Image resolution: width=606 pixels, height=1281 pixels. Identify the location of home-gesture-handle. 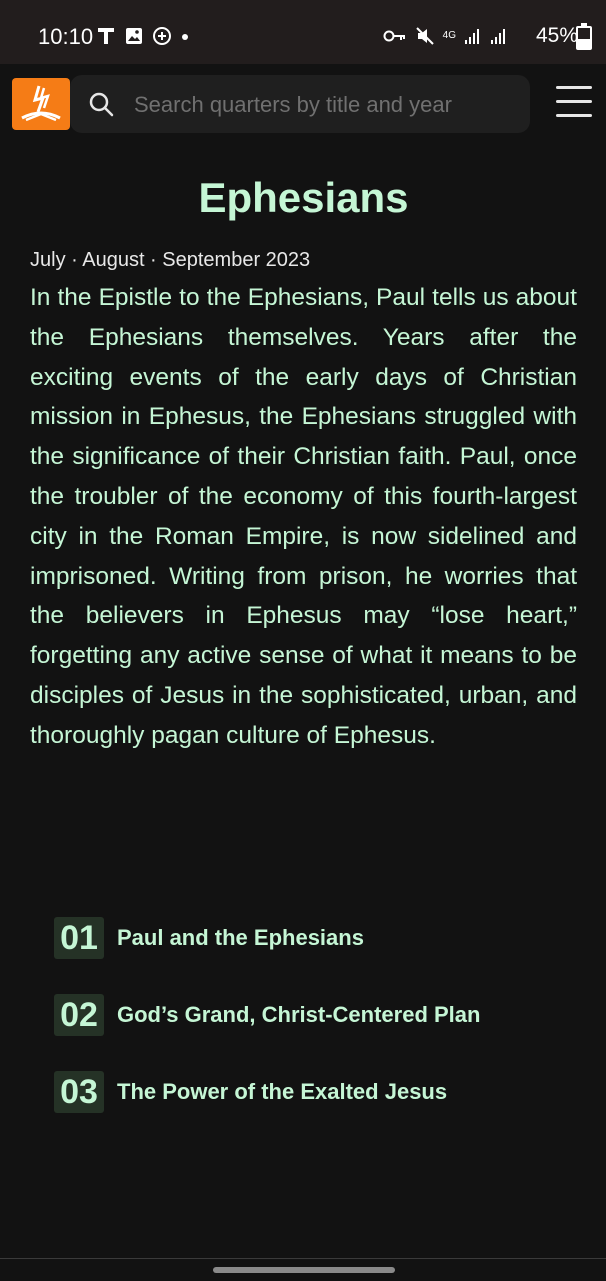
(304, 1270).